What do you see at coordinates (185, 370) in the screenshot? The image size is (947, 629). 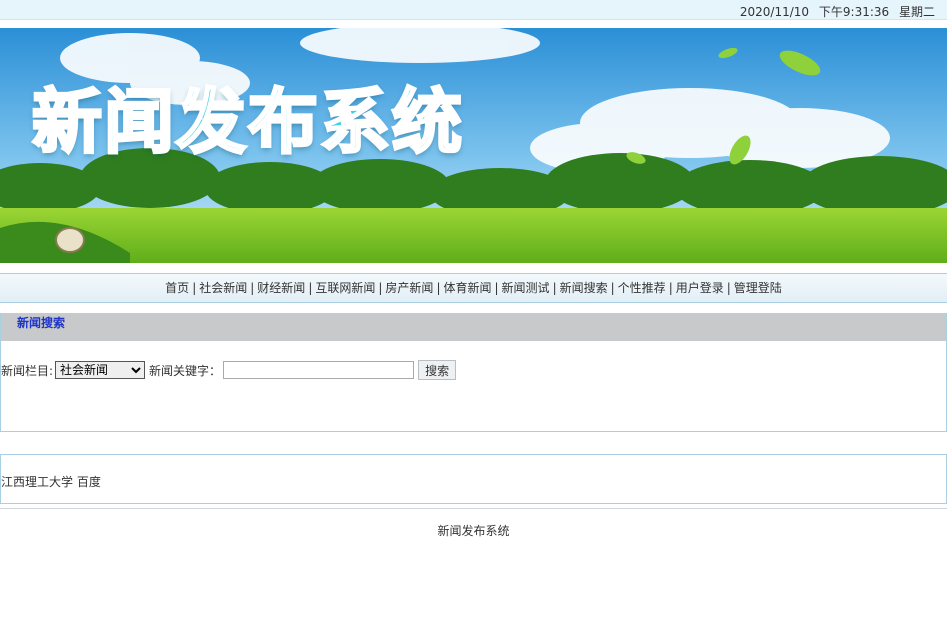 I see `keyword-label: 新闻关键字：` at bounding box center [185, 370].